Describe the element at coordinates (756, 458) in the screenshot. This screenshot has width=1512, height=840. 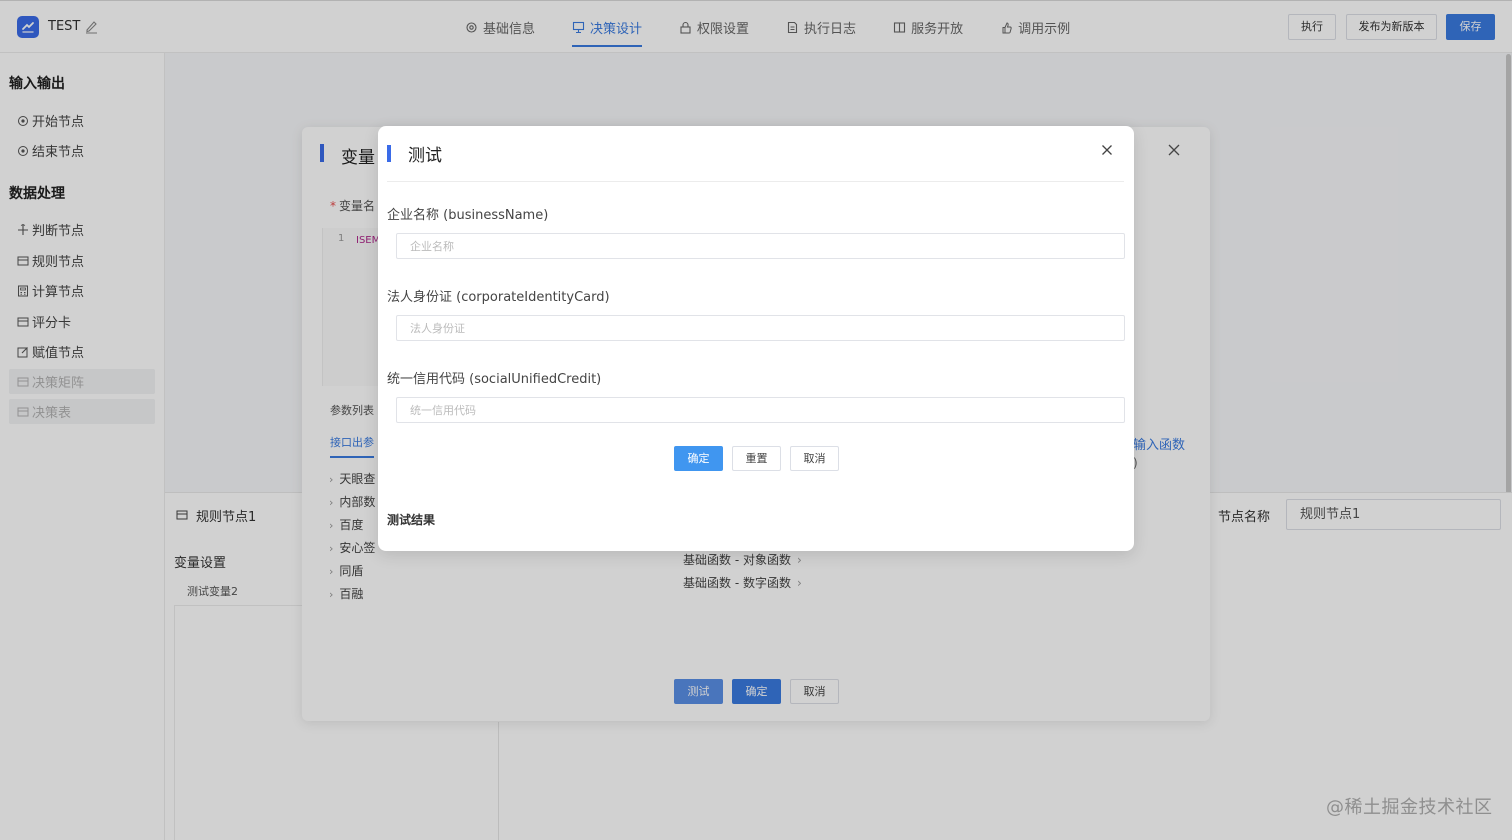
I see `reset-button: 重置` at that location.